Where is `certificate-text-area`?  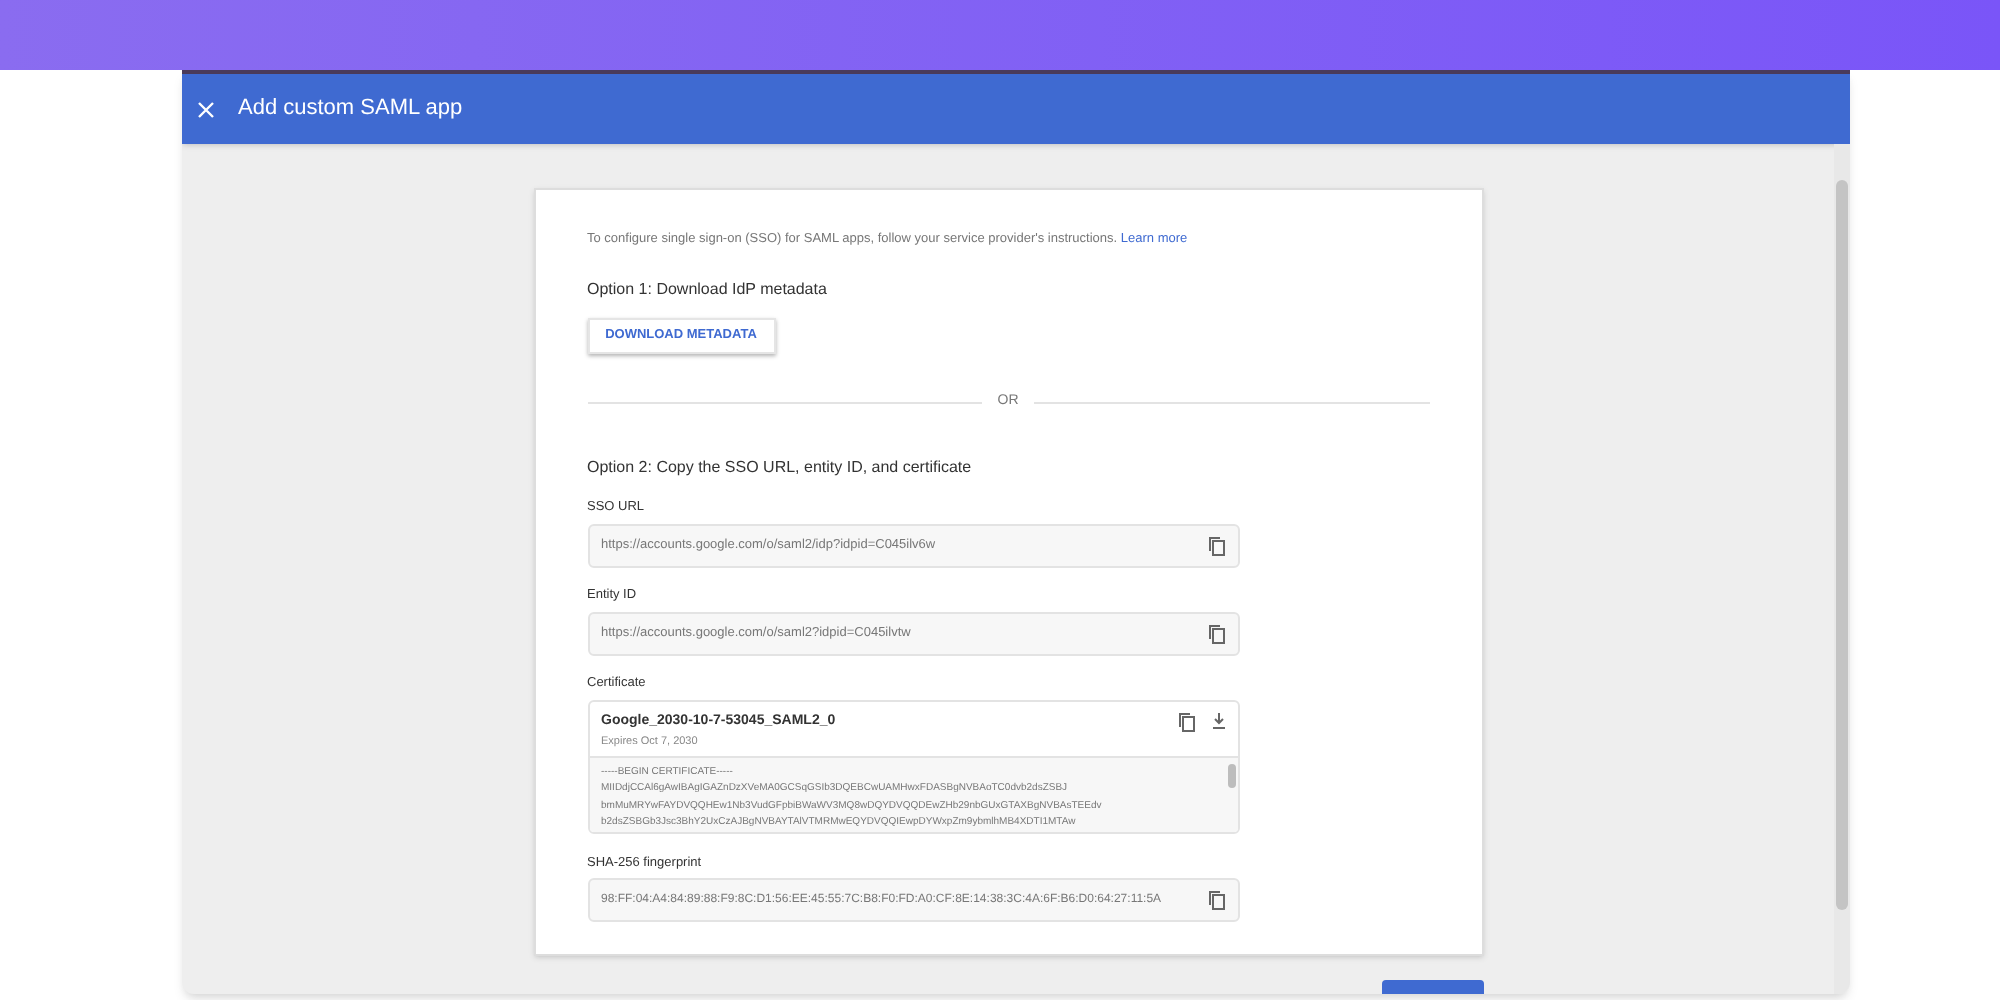
certificate-text-area is located at coordinates (913, 793).